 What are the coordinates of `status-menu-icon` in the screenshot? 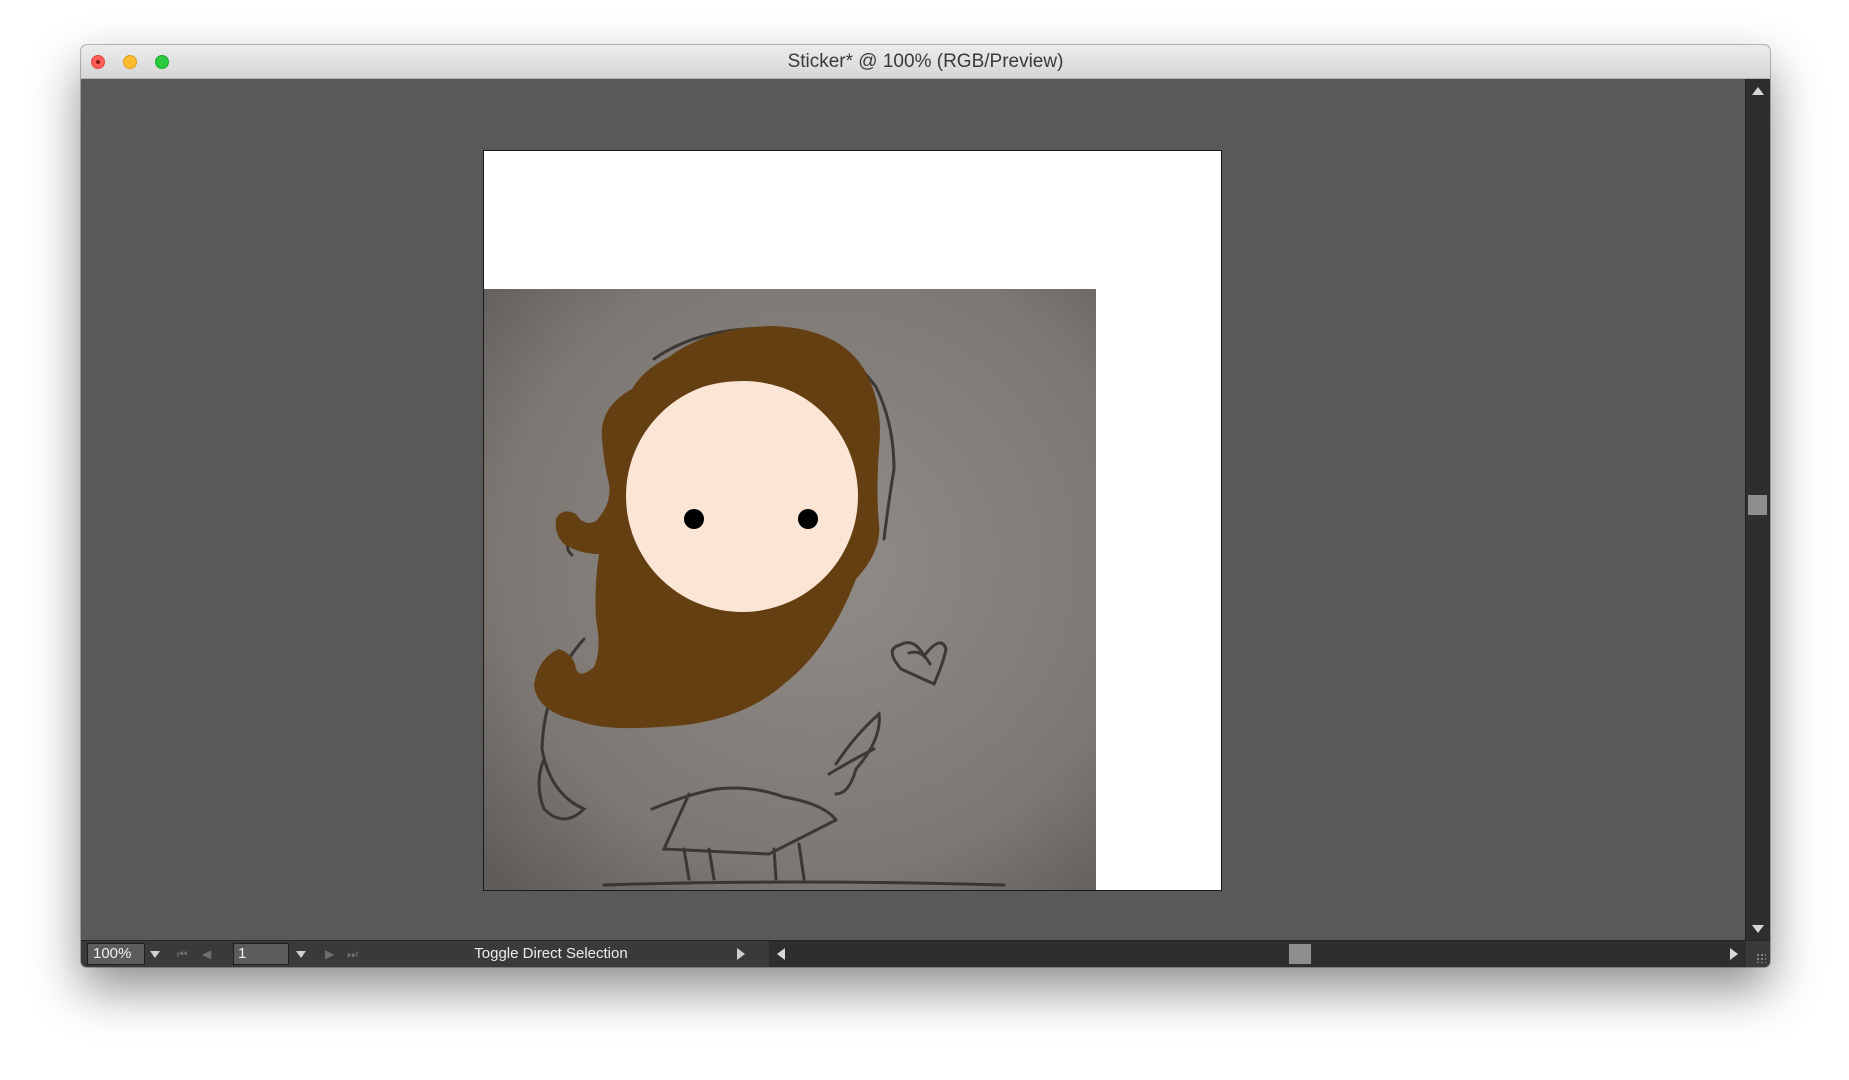 It's located at (741, 954).